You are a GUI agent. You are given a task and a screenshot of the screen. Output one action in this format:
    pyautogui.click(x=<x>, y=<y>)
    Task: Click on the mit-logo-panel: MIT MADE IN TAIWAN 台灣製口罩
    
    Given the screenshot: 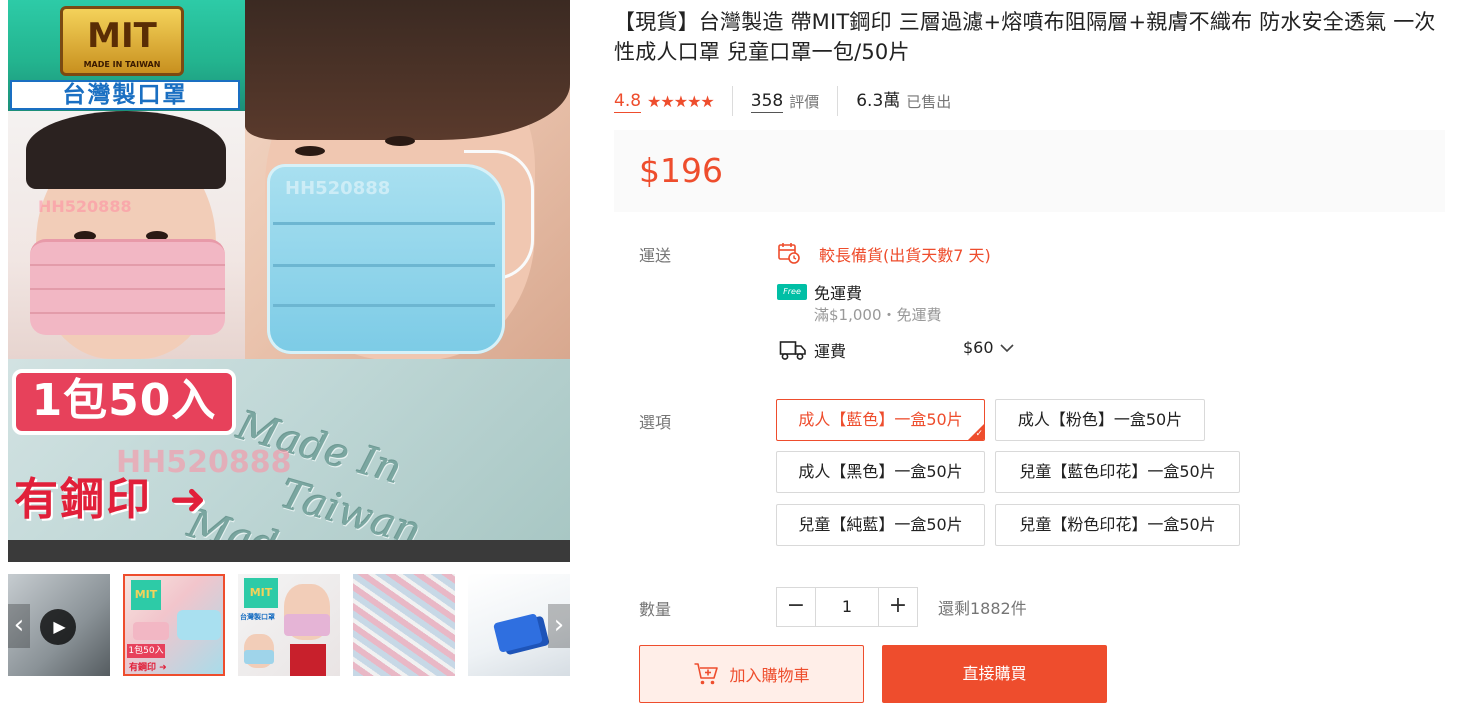 What is the action you would take?
    pyautogui.click(x=126, y=55)
    